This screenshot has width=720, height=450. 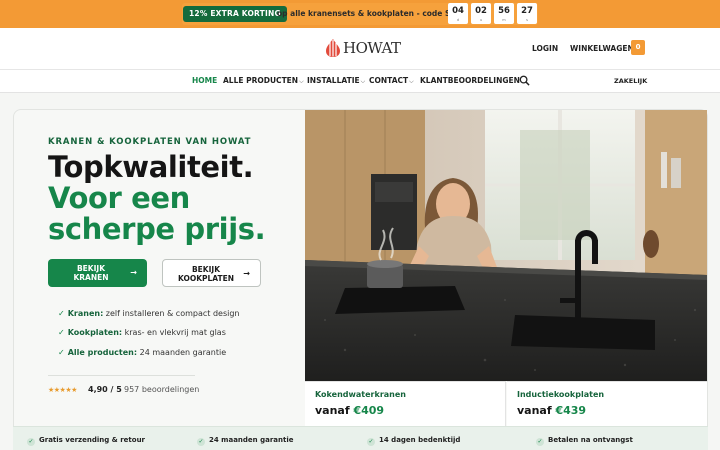 What do you see at coordinates (527, 13) in the screenshot?
I see `countdown-seconds: 27 s` at bounding box center [527, 13].